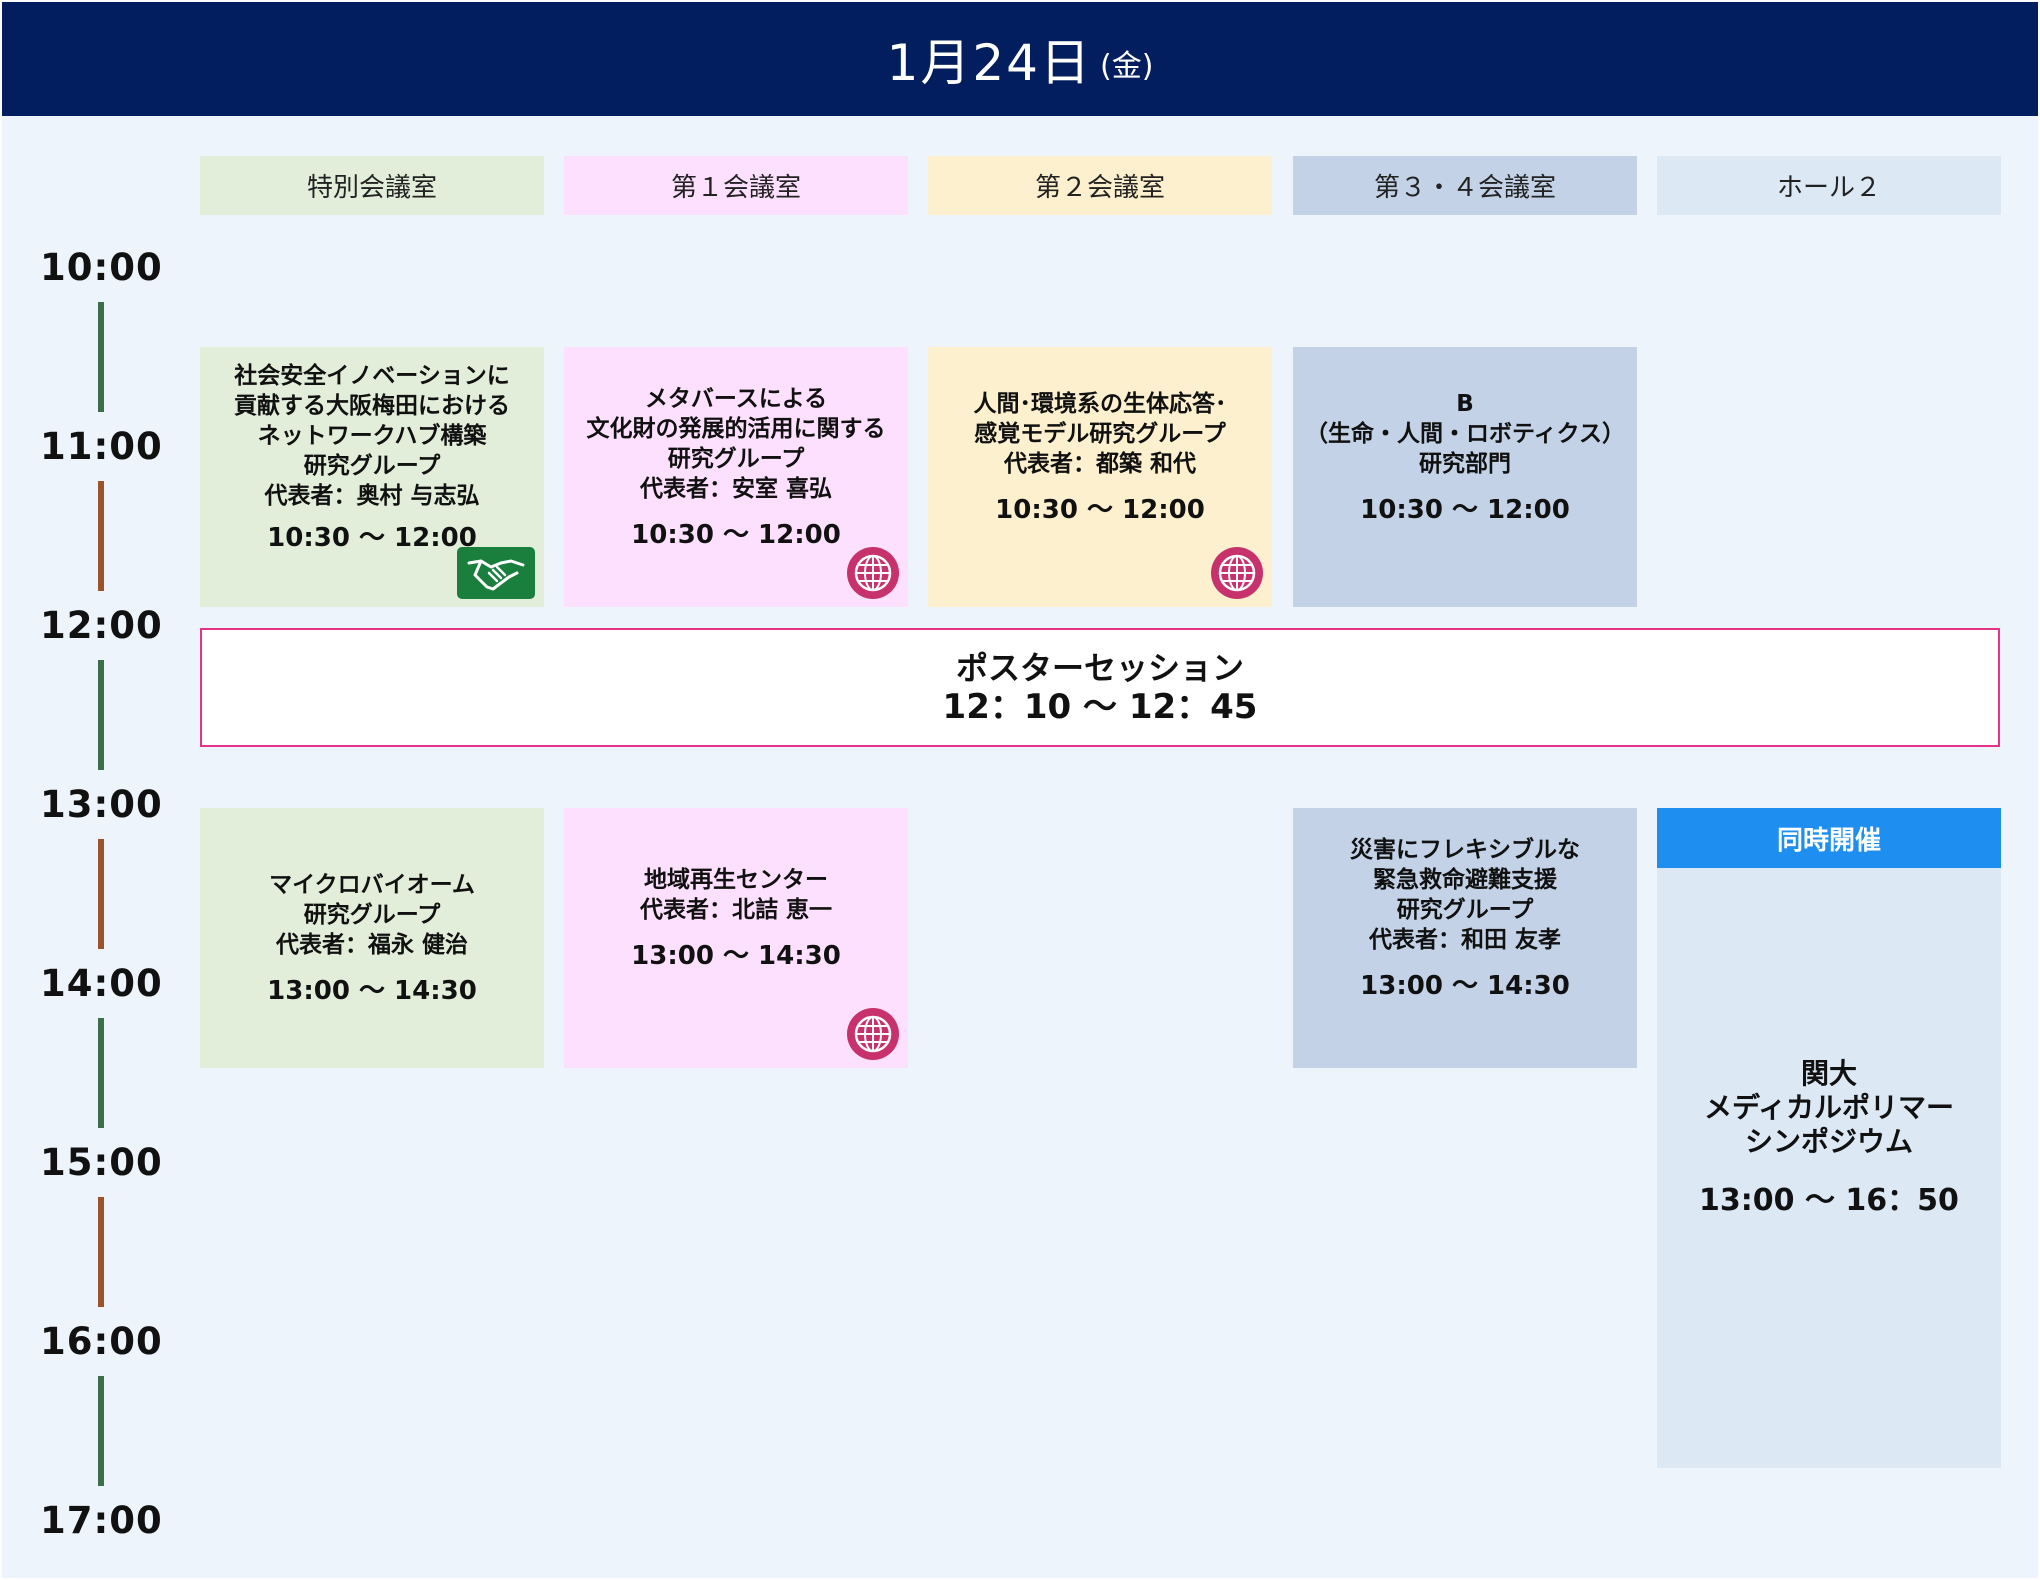 The height and width of the screenshot is (1580, 2040). Describe the element at coordinates (1828, 1141) in the screenshot. I see `event-title-line: シンポジウム` at that location.